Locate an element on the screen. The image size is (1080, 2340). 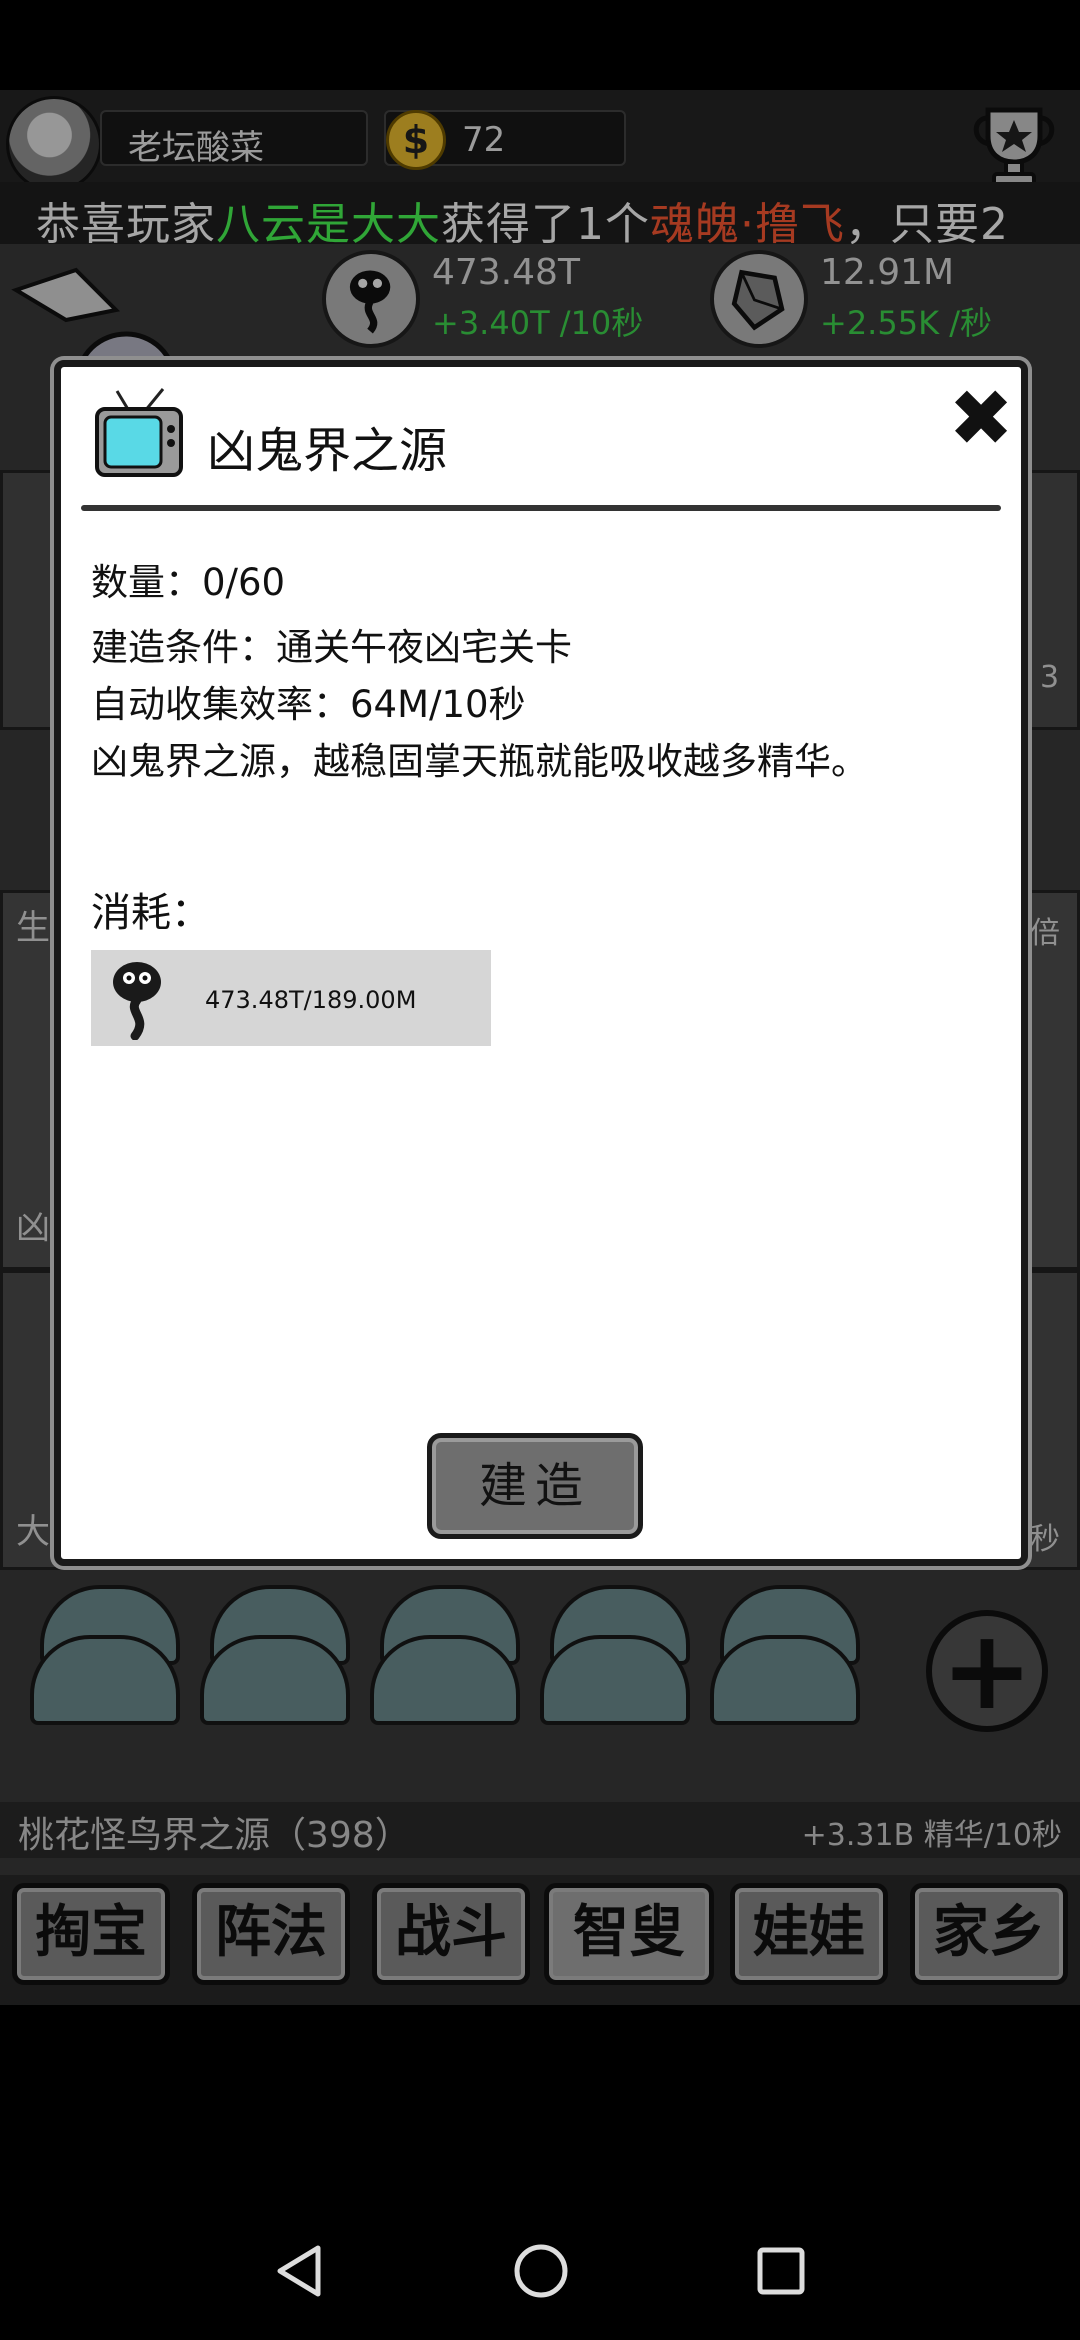
back-icon is located at coordinates (301, 2271).